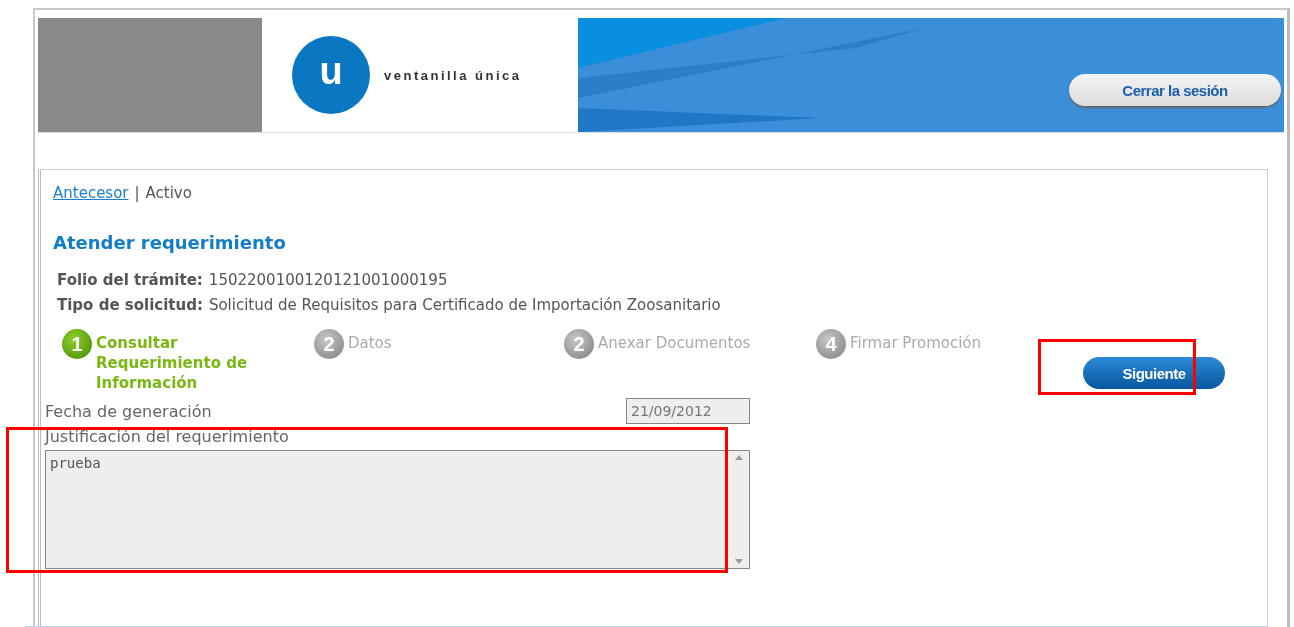 The height and width of the screenshot is (627, 1294). I want to click on detail-value: Solicitud de Requisitos para Certificado de Importación Zoosanitario, so click(464, 306).